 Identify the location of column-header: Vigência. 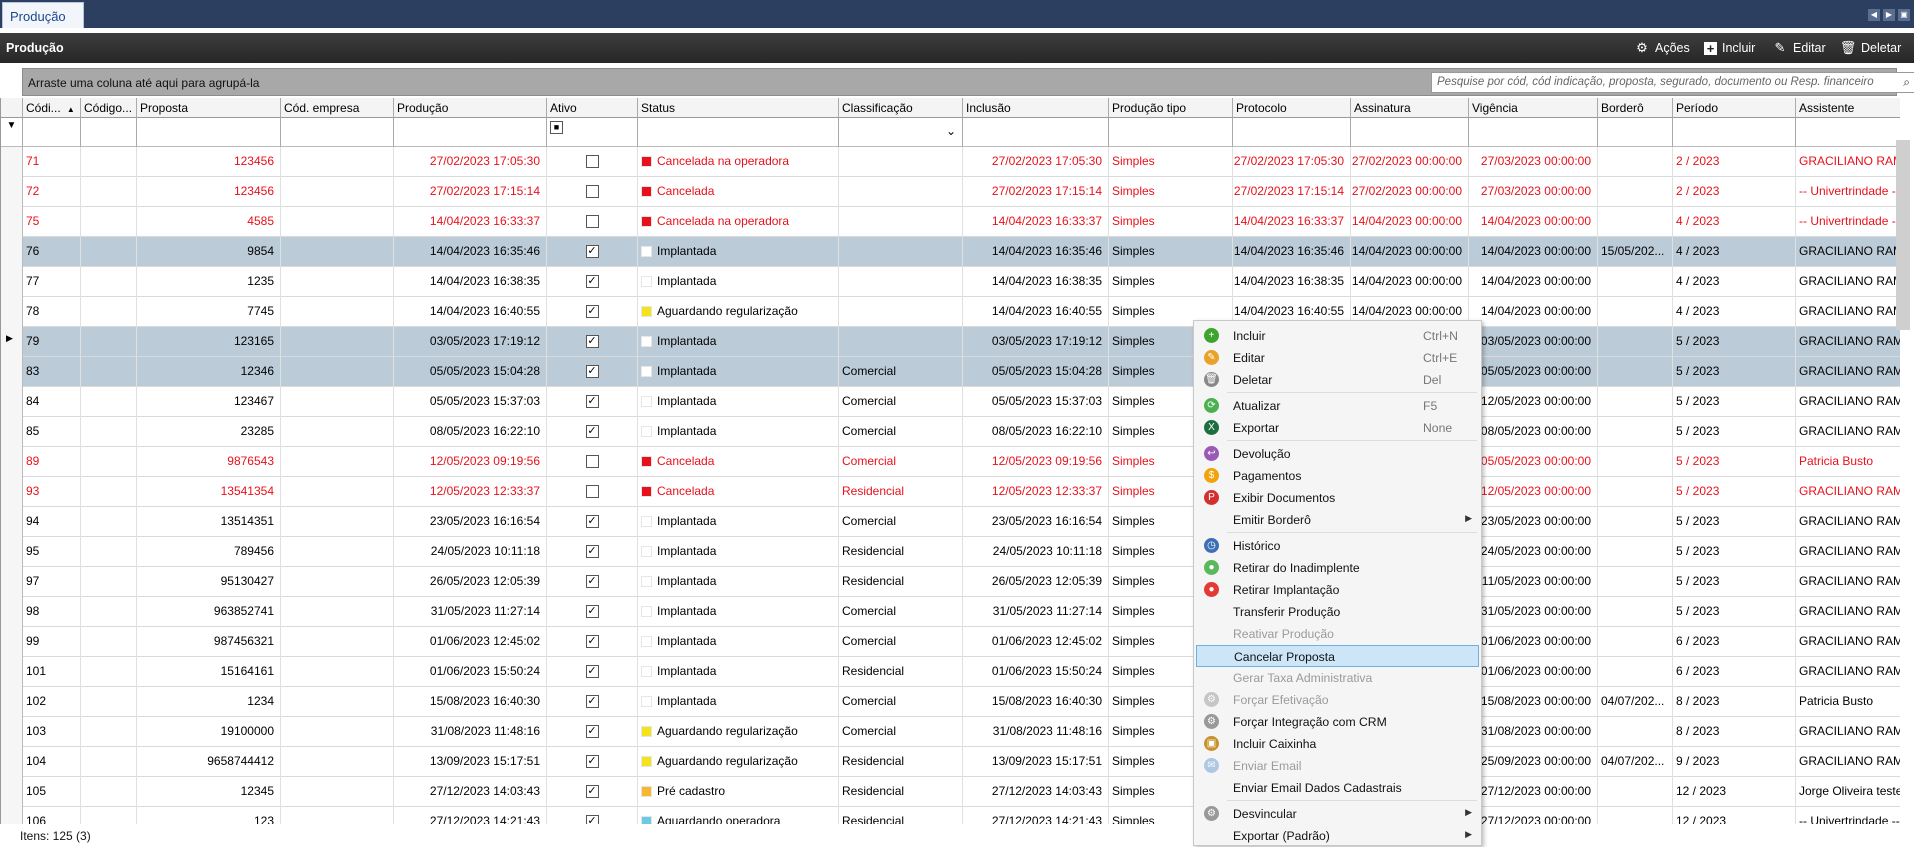
(1533, 108).